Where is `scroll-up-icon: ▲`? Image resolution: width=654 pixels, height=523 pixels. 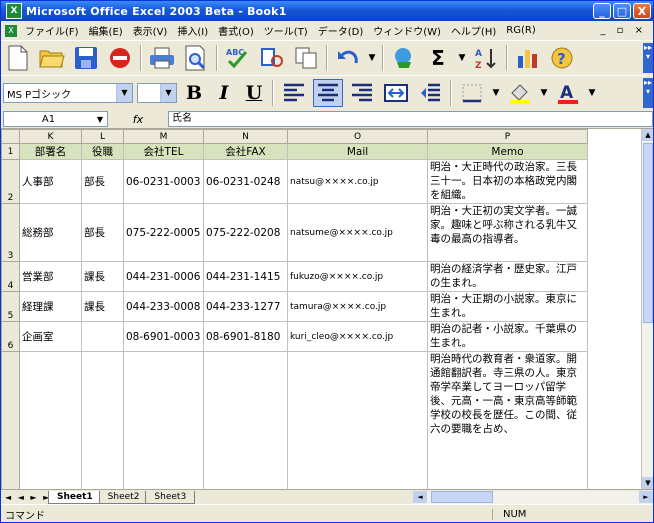
scroll-up-icon: ▲ is located at coordinates (647, 135).